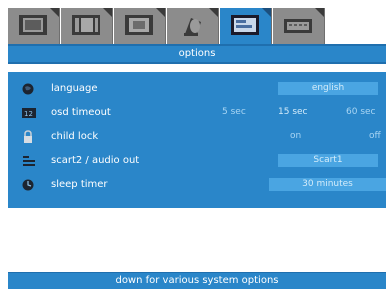 This screenshot has height=289, width=386. I want to click on padlock-icon, so click(28, 136).